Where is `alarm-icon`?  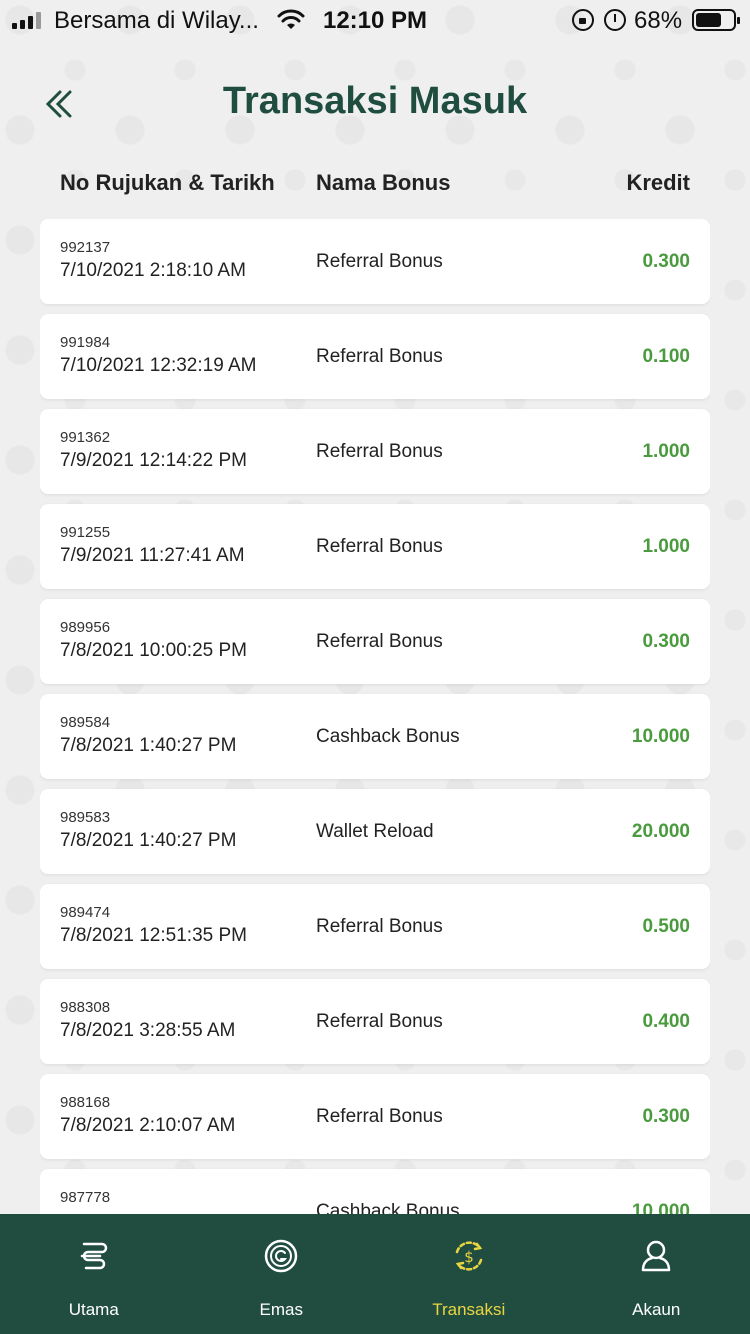
alarm-icon is located at coordinates (615, 20).